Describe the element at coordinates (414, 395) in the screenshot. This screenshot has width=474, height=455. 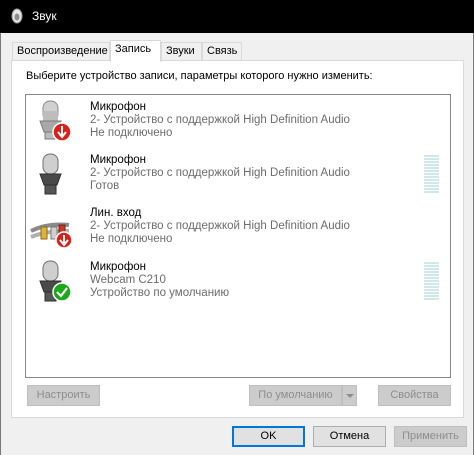
I see `properties-button: Свойства` at that location.